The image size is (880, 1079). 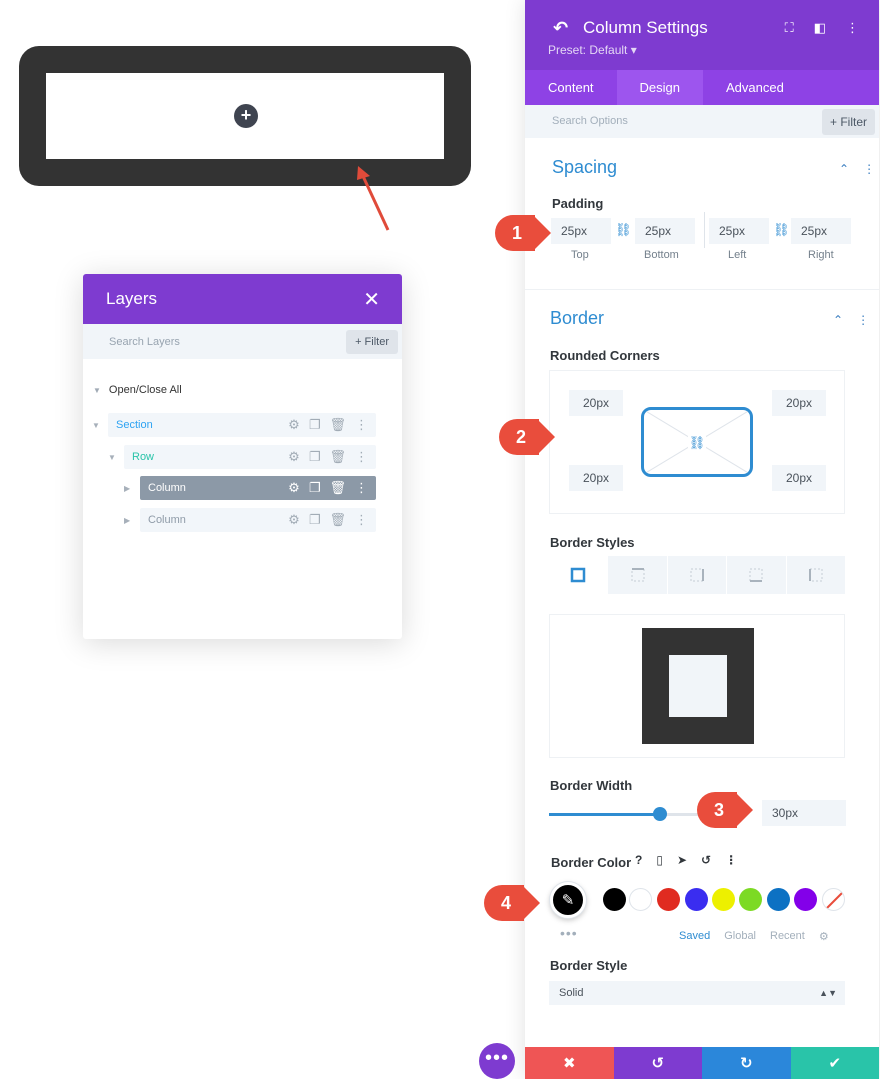 What do you see at coordinates (590, 121) in the screenshot?
I see `search-options-input: Search Options` at bounding box center [590, 121].